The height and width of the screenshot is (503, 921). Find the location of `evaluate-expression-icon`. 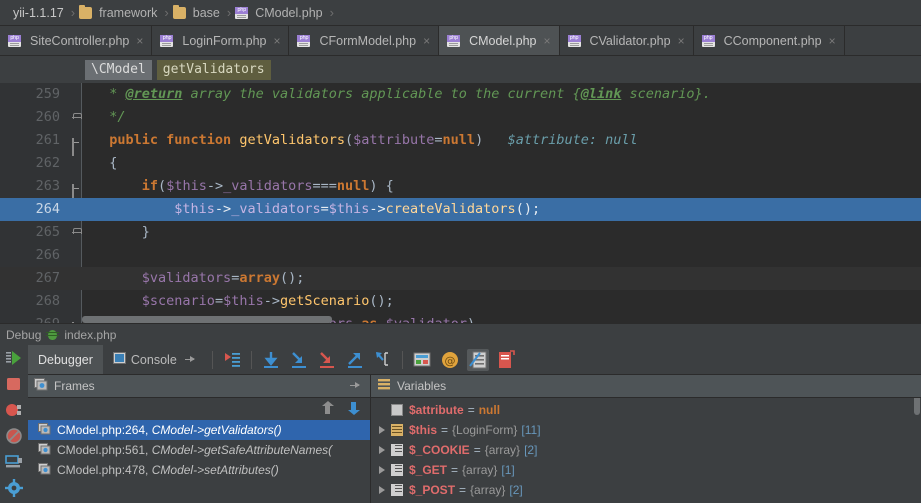

evaluate-expression-icon is located at coordinates (422, 360).